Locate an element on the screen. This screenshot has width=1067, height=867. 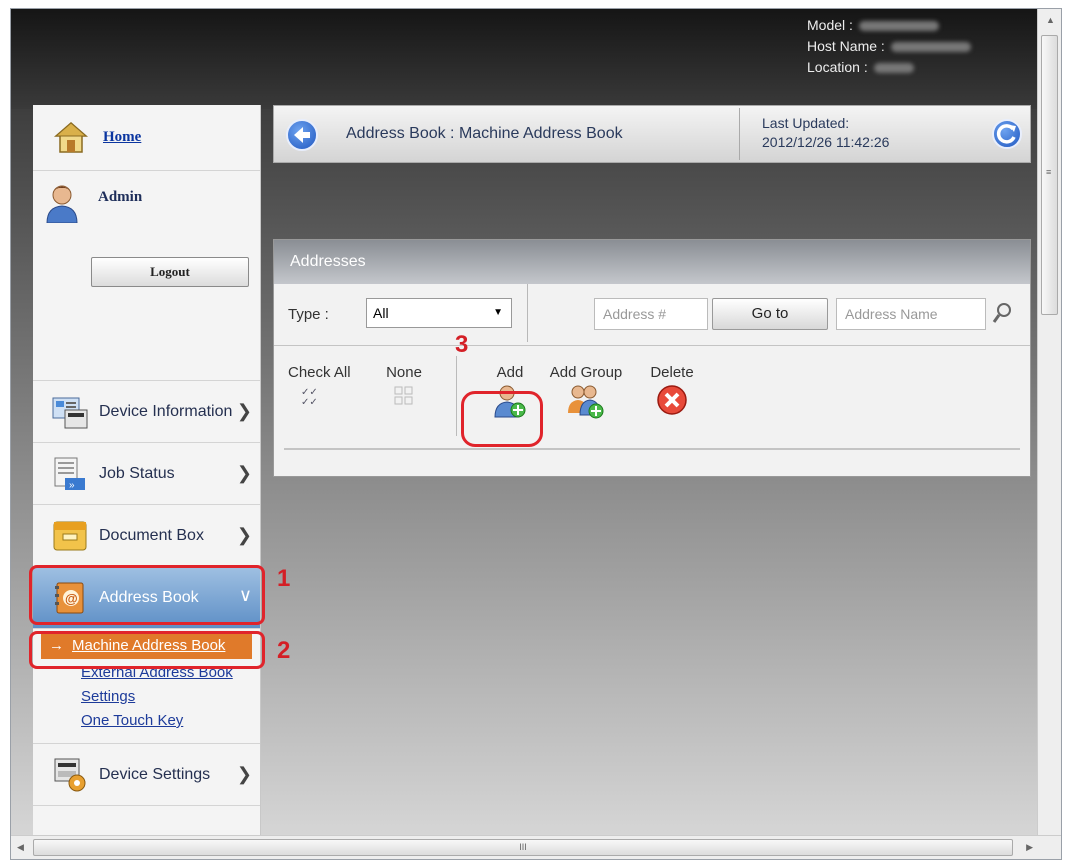
type-select: All ▼ is located at coordinates (439, 313).